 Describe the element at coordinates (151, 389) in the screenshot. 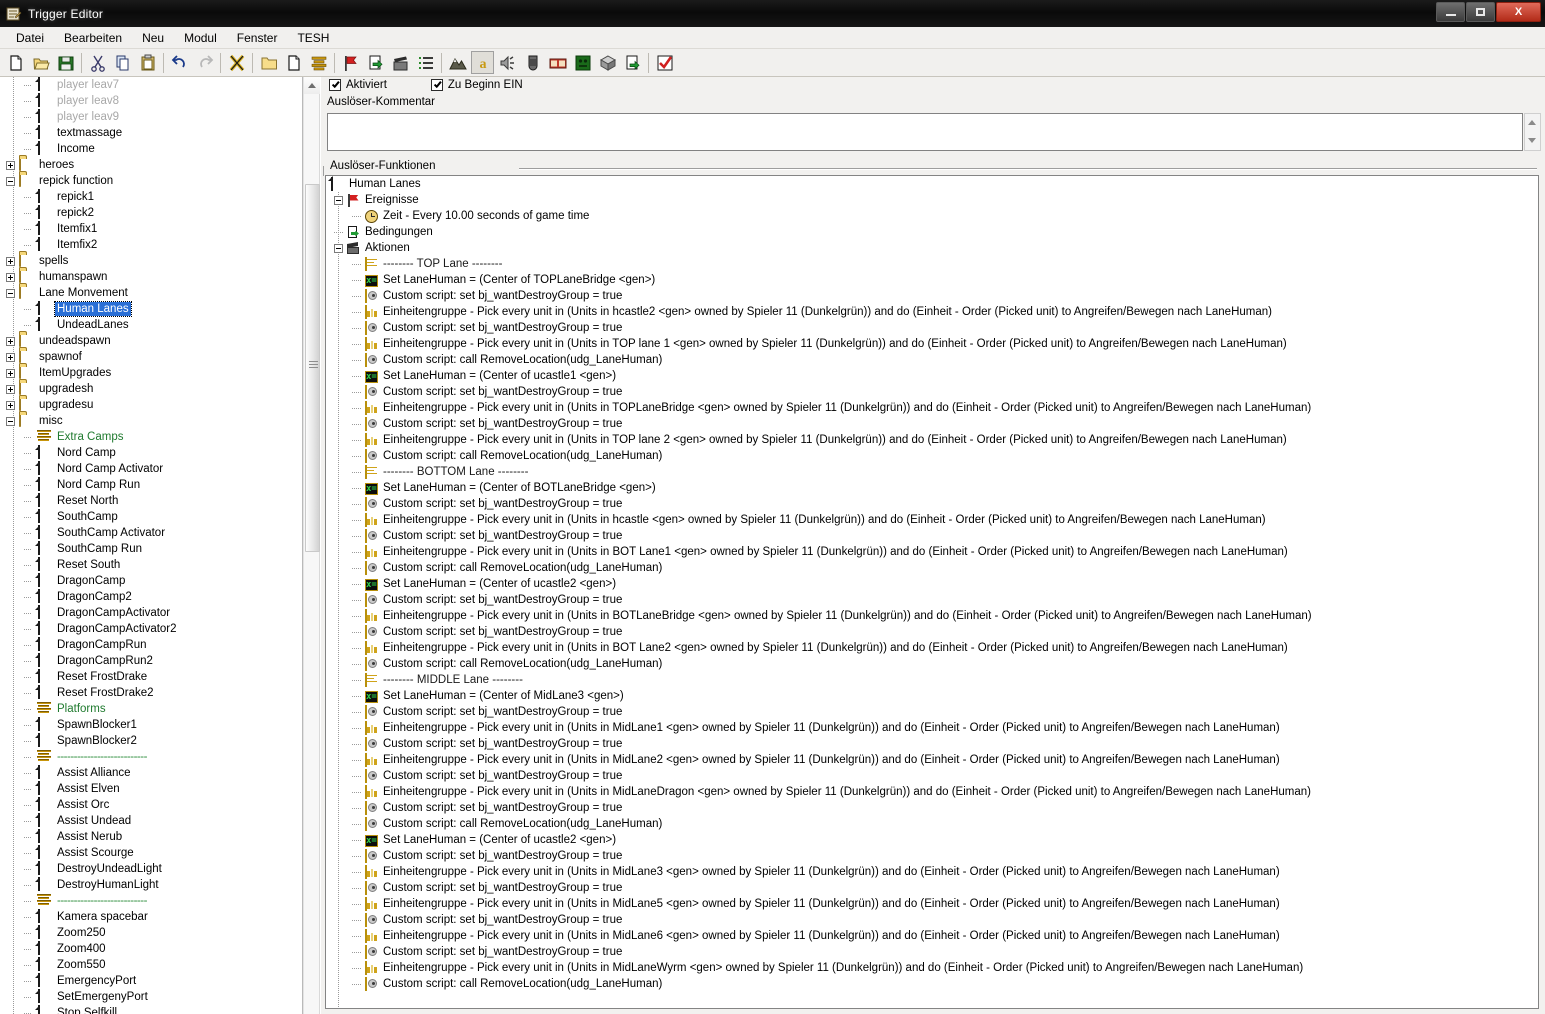

I see `tree-item: upgradesh` at that location.